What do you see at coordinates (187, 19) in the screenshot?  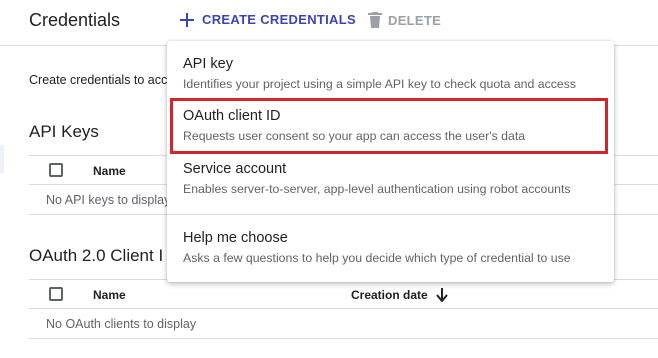 I see `plus-icon` at bounding box center [187, 19].